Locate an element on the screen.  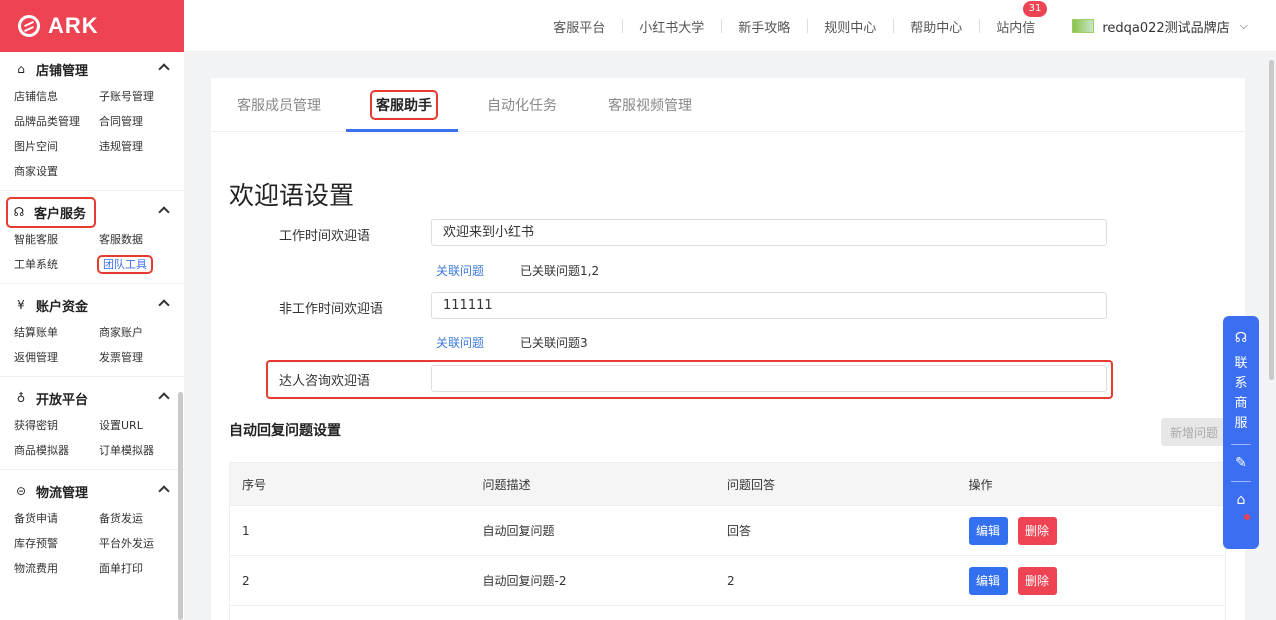
sidebar-group-title: 物流管理 is located at coordinates (62, 493).